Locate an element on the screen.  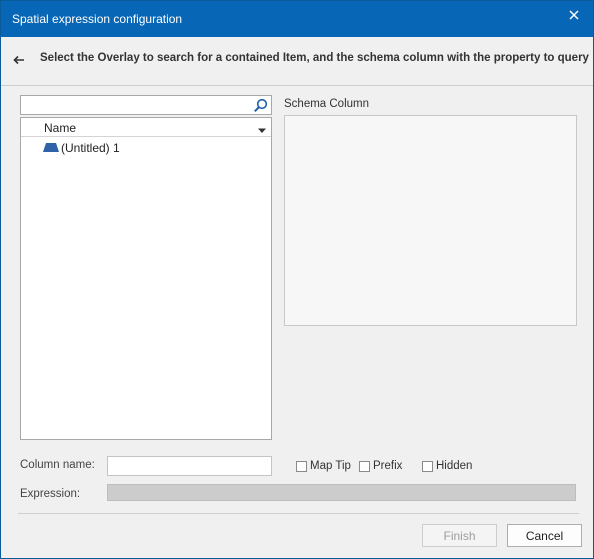
map-tip-checkbox-box is located at coordinates (301, 466).